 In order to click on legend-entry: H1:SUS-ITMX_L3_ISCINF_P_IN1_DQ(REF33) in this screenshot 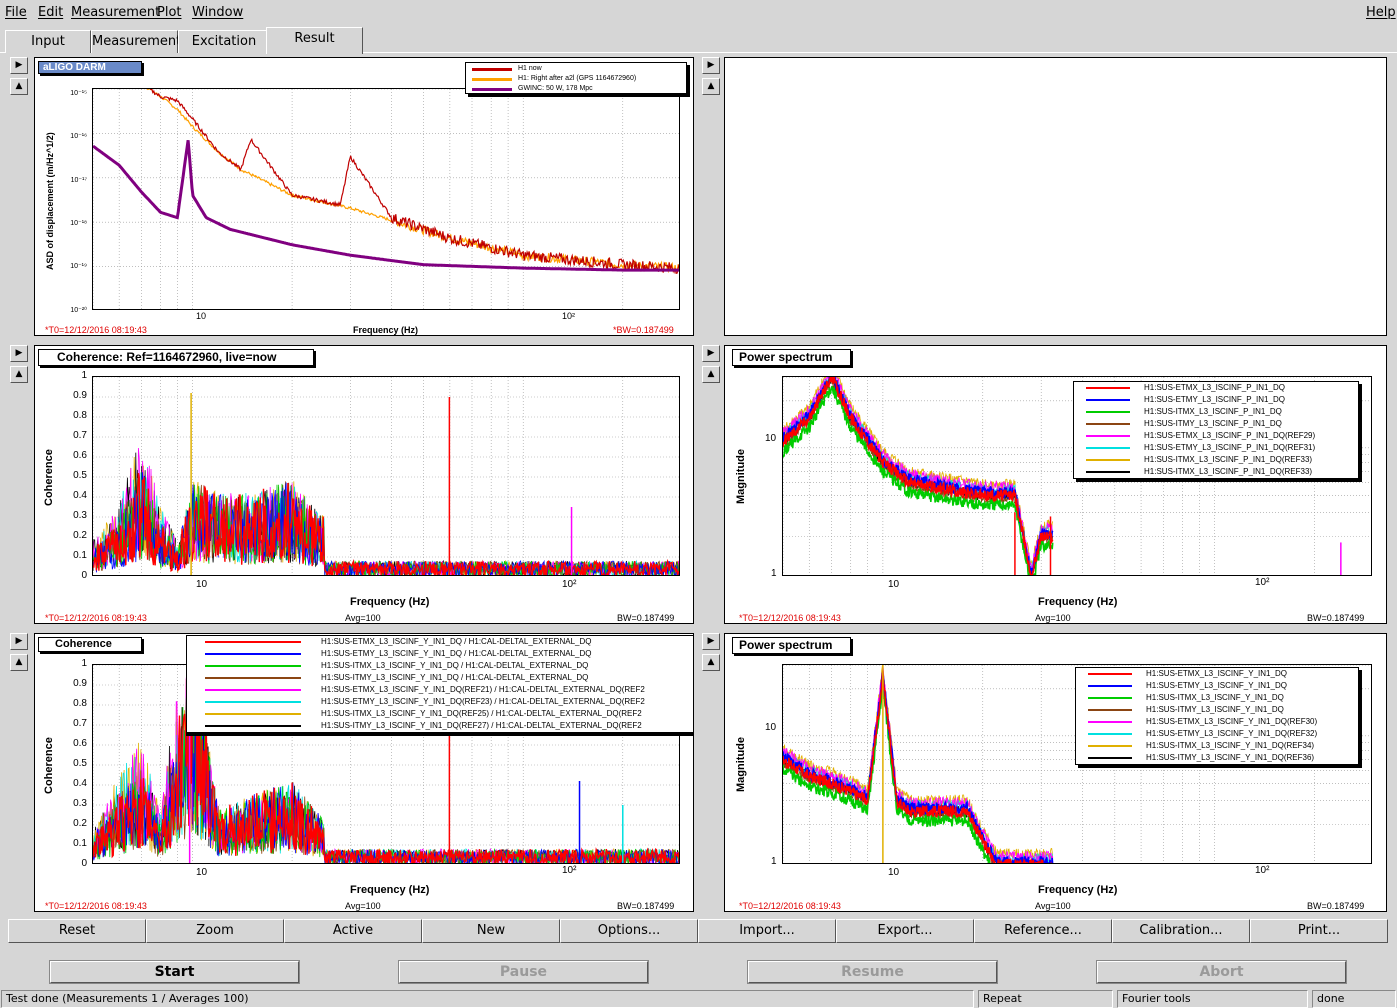, I will do `click(1216, 460)`.